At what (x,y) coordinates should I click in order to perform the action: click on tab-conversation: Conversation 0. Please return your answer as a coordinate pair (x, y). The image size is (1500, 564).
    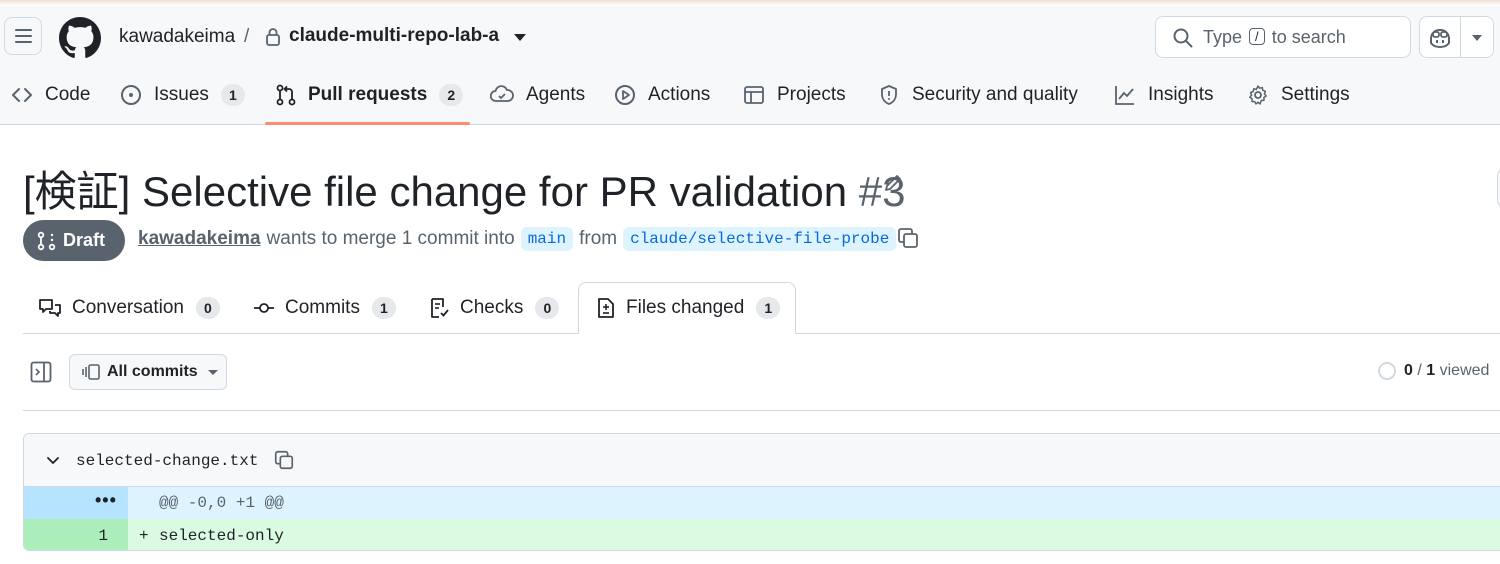
    Looking at the image, I should click on (129, 308).